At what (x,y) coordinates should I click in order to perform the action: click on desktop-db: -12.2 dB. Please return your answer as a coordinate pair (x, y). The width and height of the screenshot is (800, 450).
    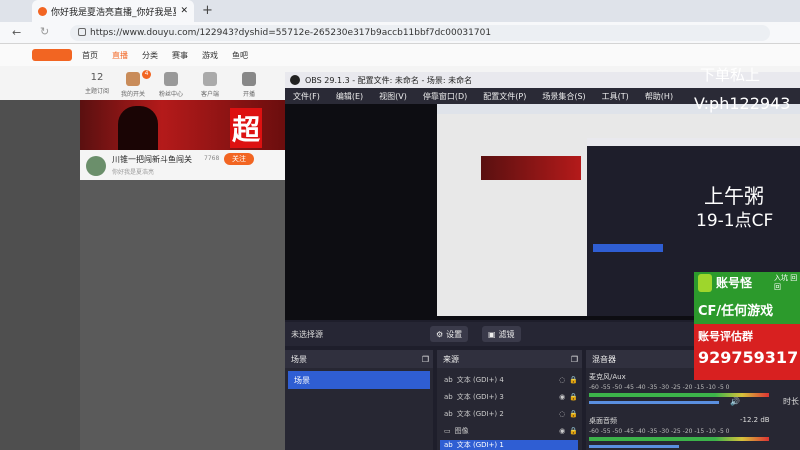
    Looking at the image, I should click on (755, 420).